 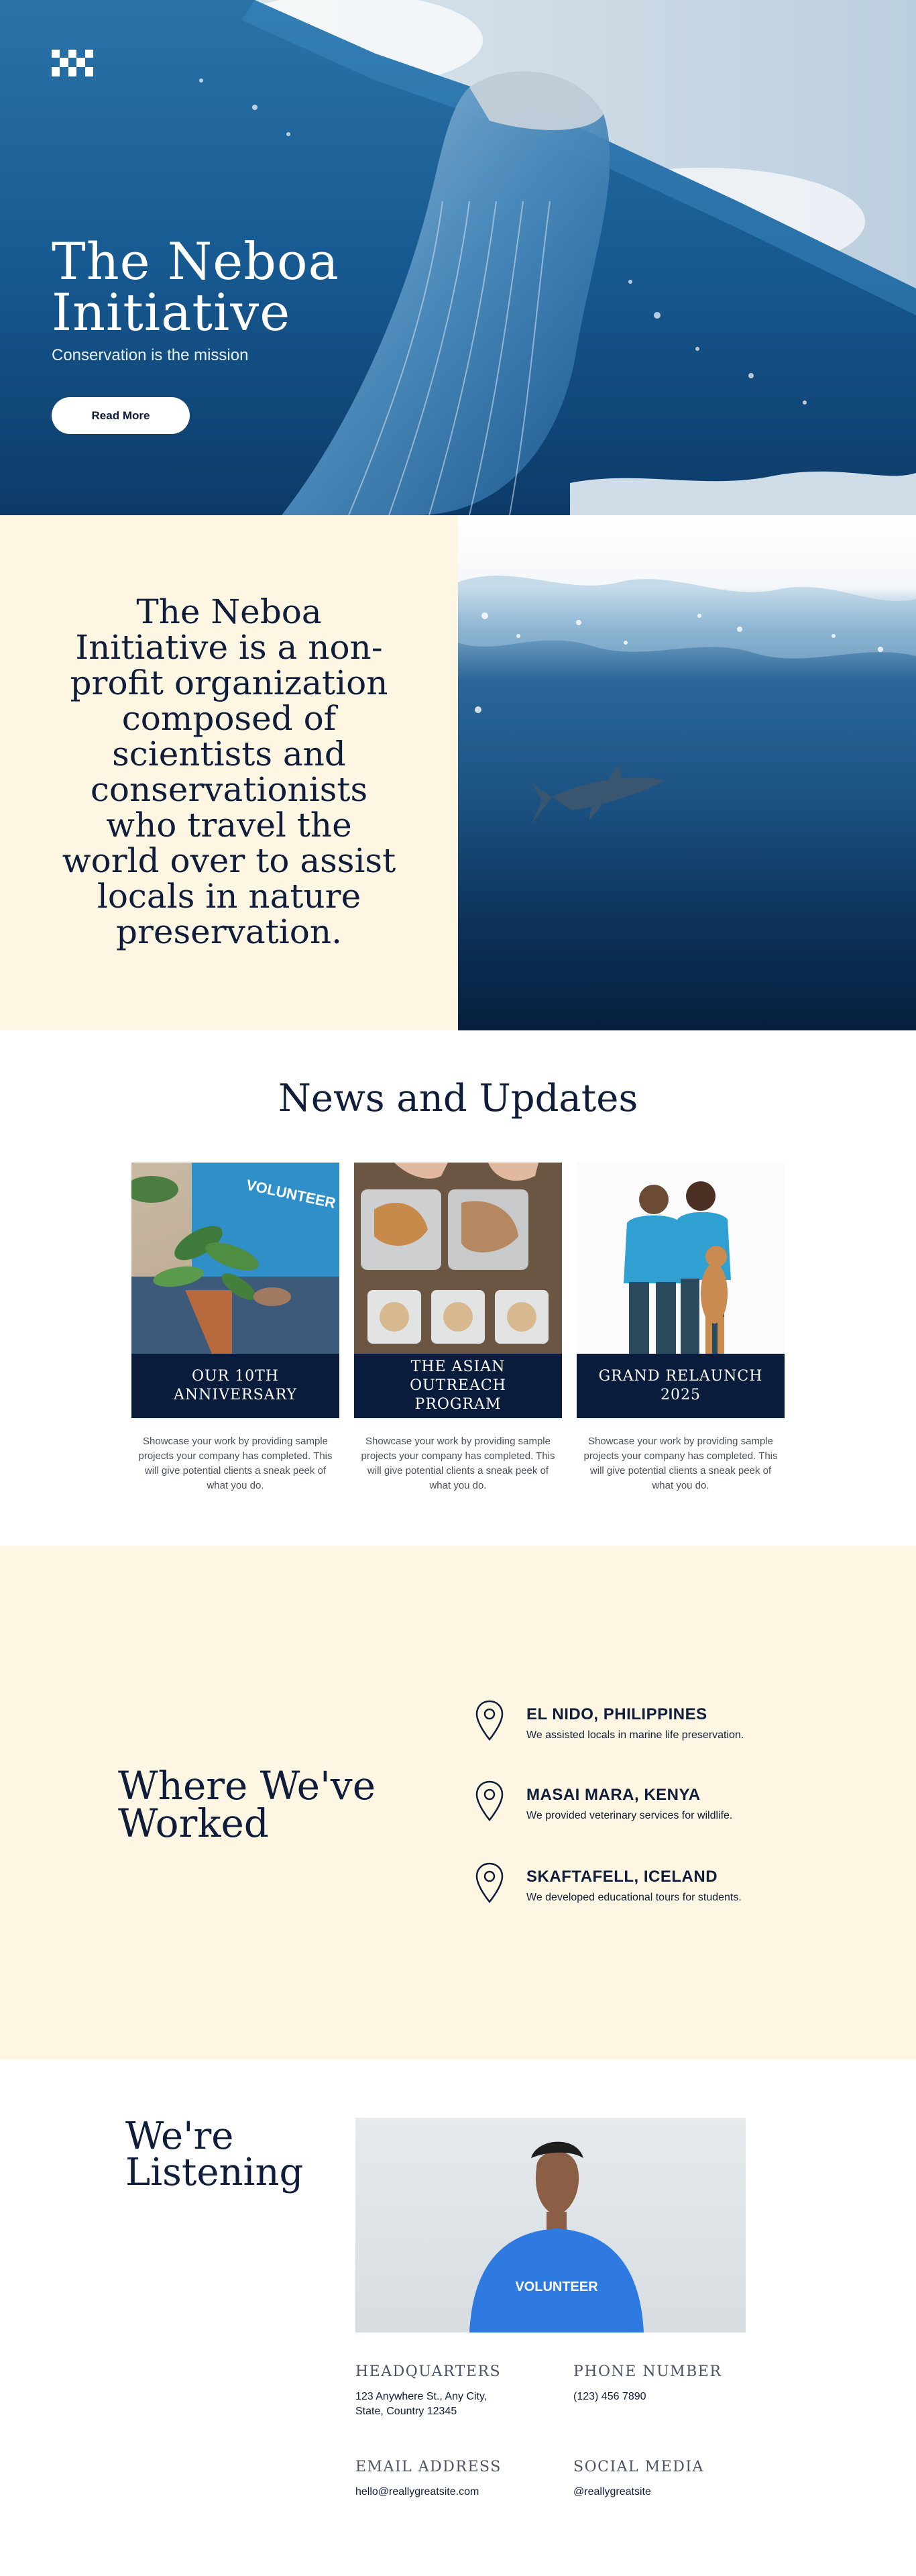 What do you see at coordinates (214, 2154) in the screenshot?
I see `listening-title: We're Listening` at bounding box center [214, 2154].